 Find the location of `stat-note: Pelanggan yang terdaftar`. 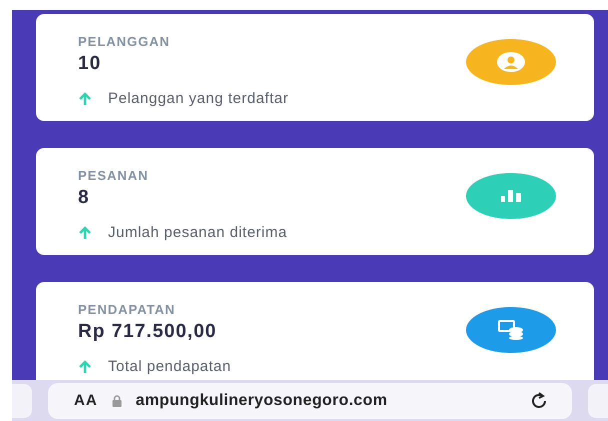

stat-note: Pelanggan yang terdaftar is located at coordinates (198, 98).